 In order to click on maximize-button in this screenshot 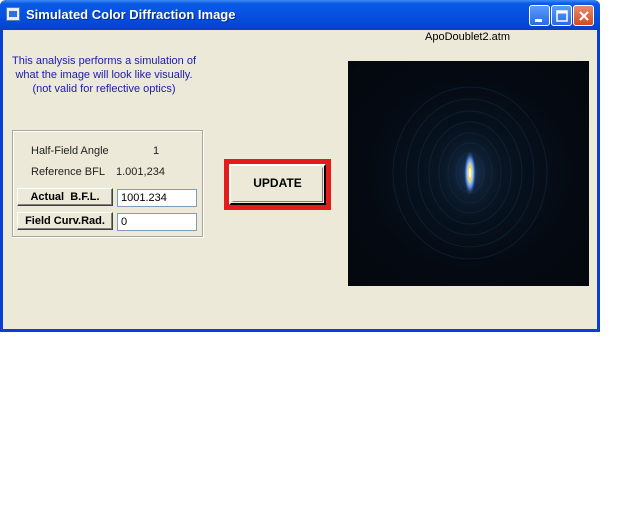, I will do `click(561, 15)`.